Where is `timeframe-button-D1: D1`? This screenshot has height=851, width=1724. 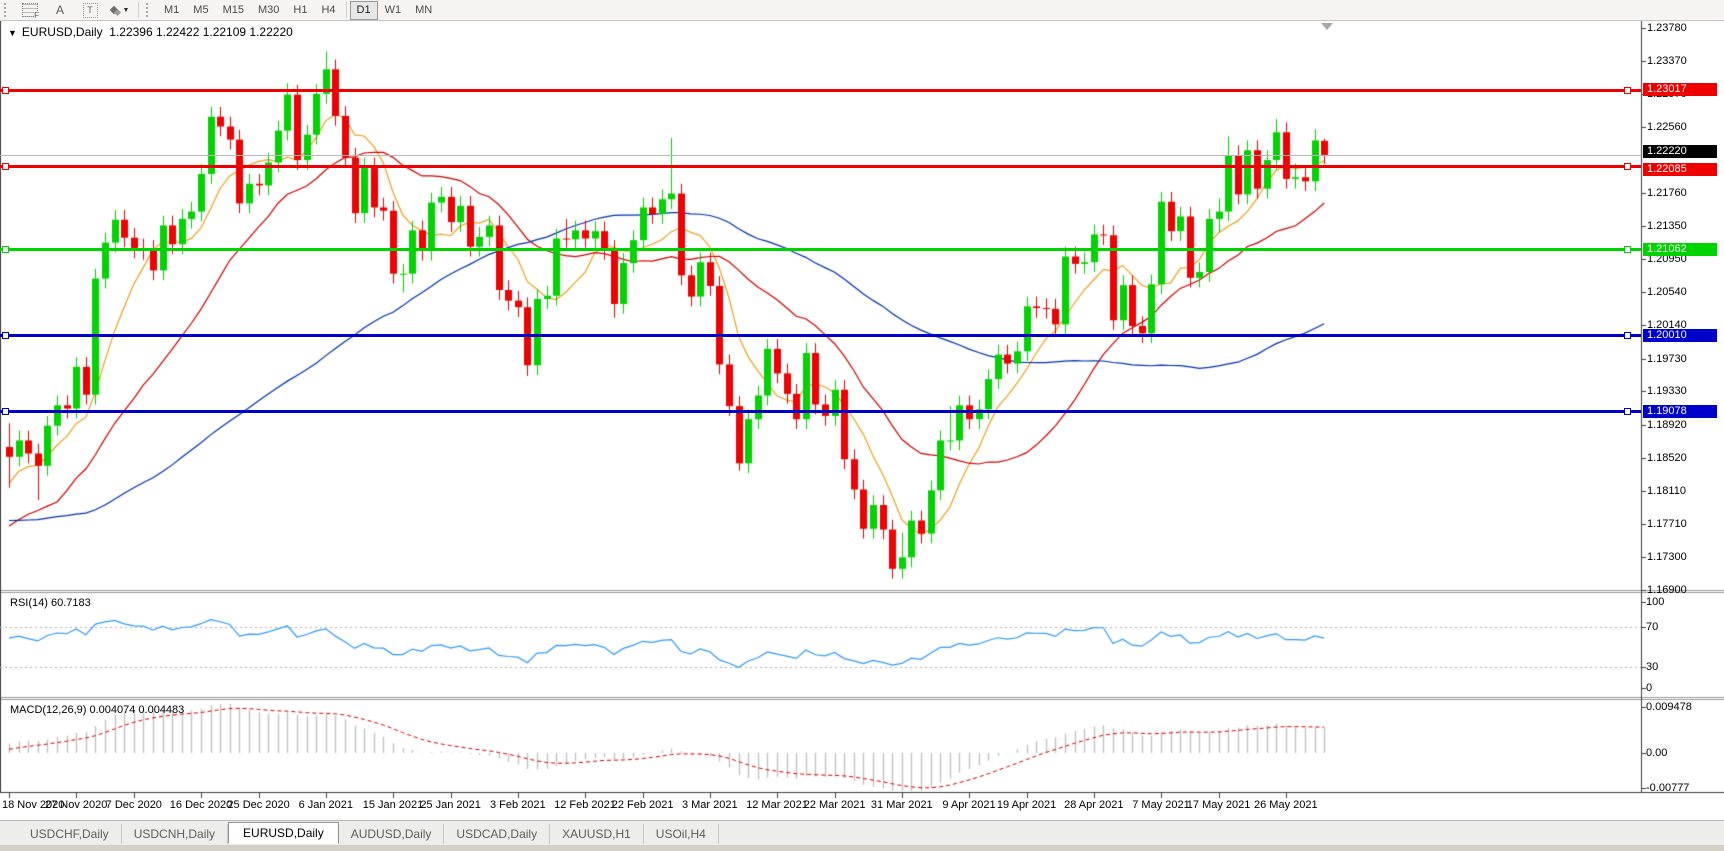 timeframe-button-D1: D1 is located at coordinates (363, 10).